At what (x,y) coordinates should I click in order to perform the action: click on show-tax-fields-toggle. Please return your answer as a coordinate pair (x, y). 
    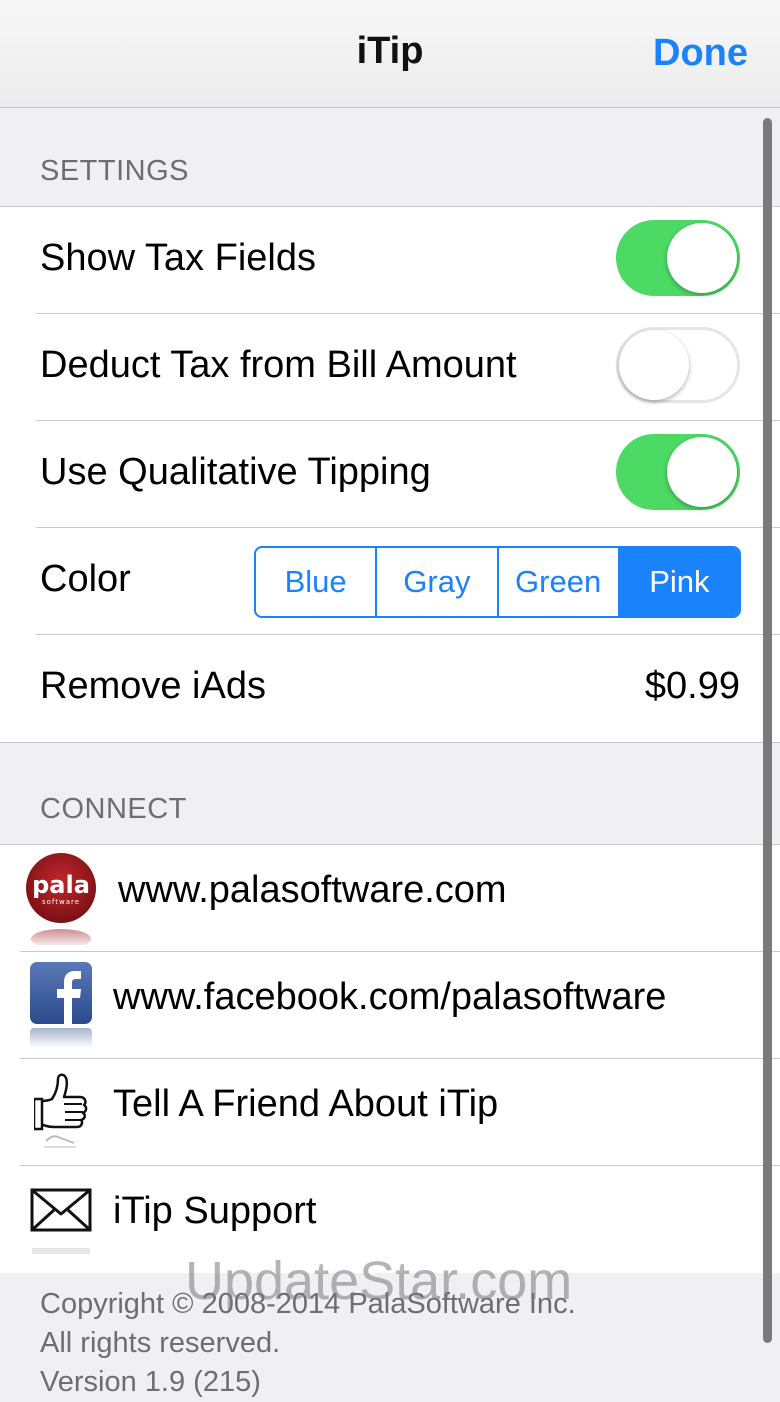
    Looking at the image, I should click on (678, 258).